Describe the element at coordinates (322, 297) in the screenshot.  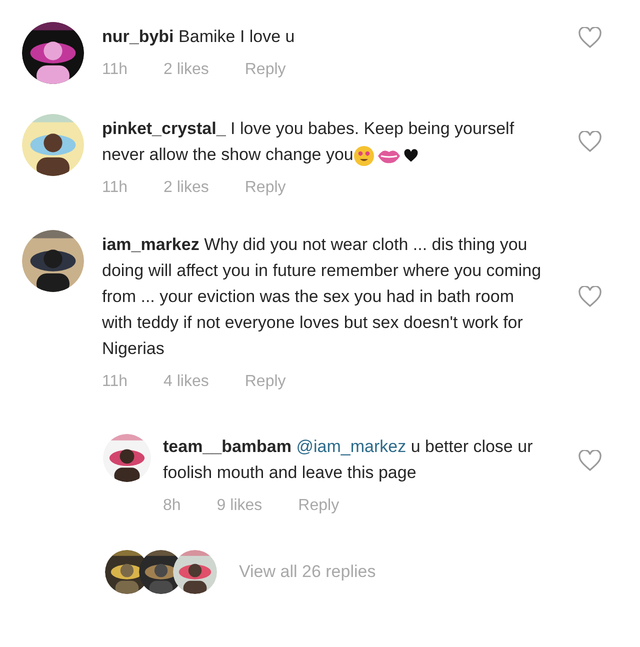
I see `comment-text: iam_markez Why did you not wear cloth ... dis thing you doing will affect you in future remember where you coming from ... your eviction was the sex you had in bath room with teddy if not everyone loves but sex doesn't work for Nigerias` at that location.